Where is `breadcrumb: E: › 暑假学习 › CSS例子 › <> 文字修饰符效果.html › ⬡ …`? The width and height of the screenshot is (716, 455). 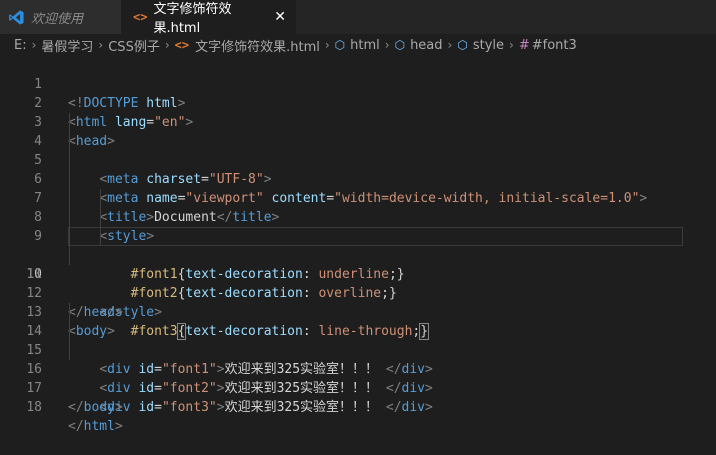 breadcrumb: E: › 暑假学习 › CSS例子 › <> 文字修饰符效果.html › ⬡ … is located at coordinates (358, 45).